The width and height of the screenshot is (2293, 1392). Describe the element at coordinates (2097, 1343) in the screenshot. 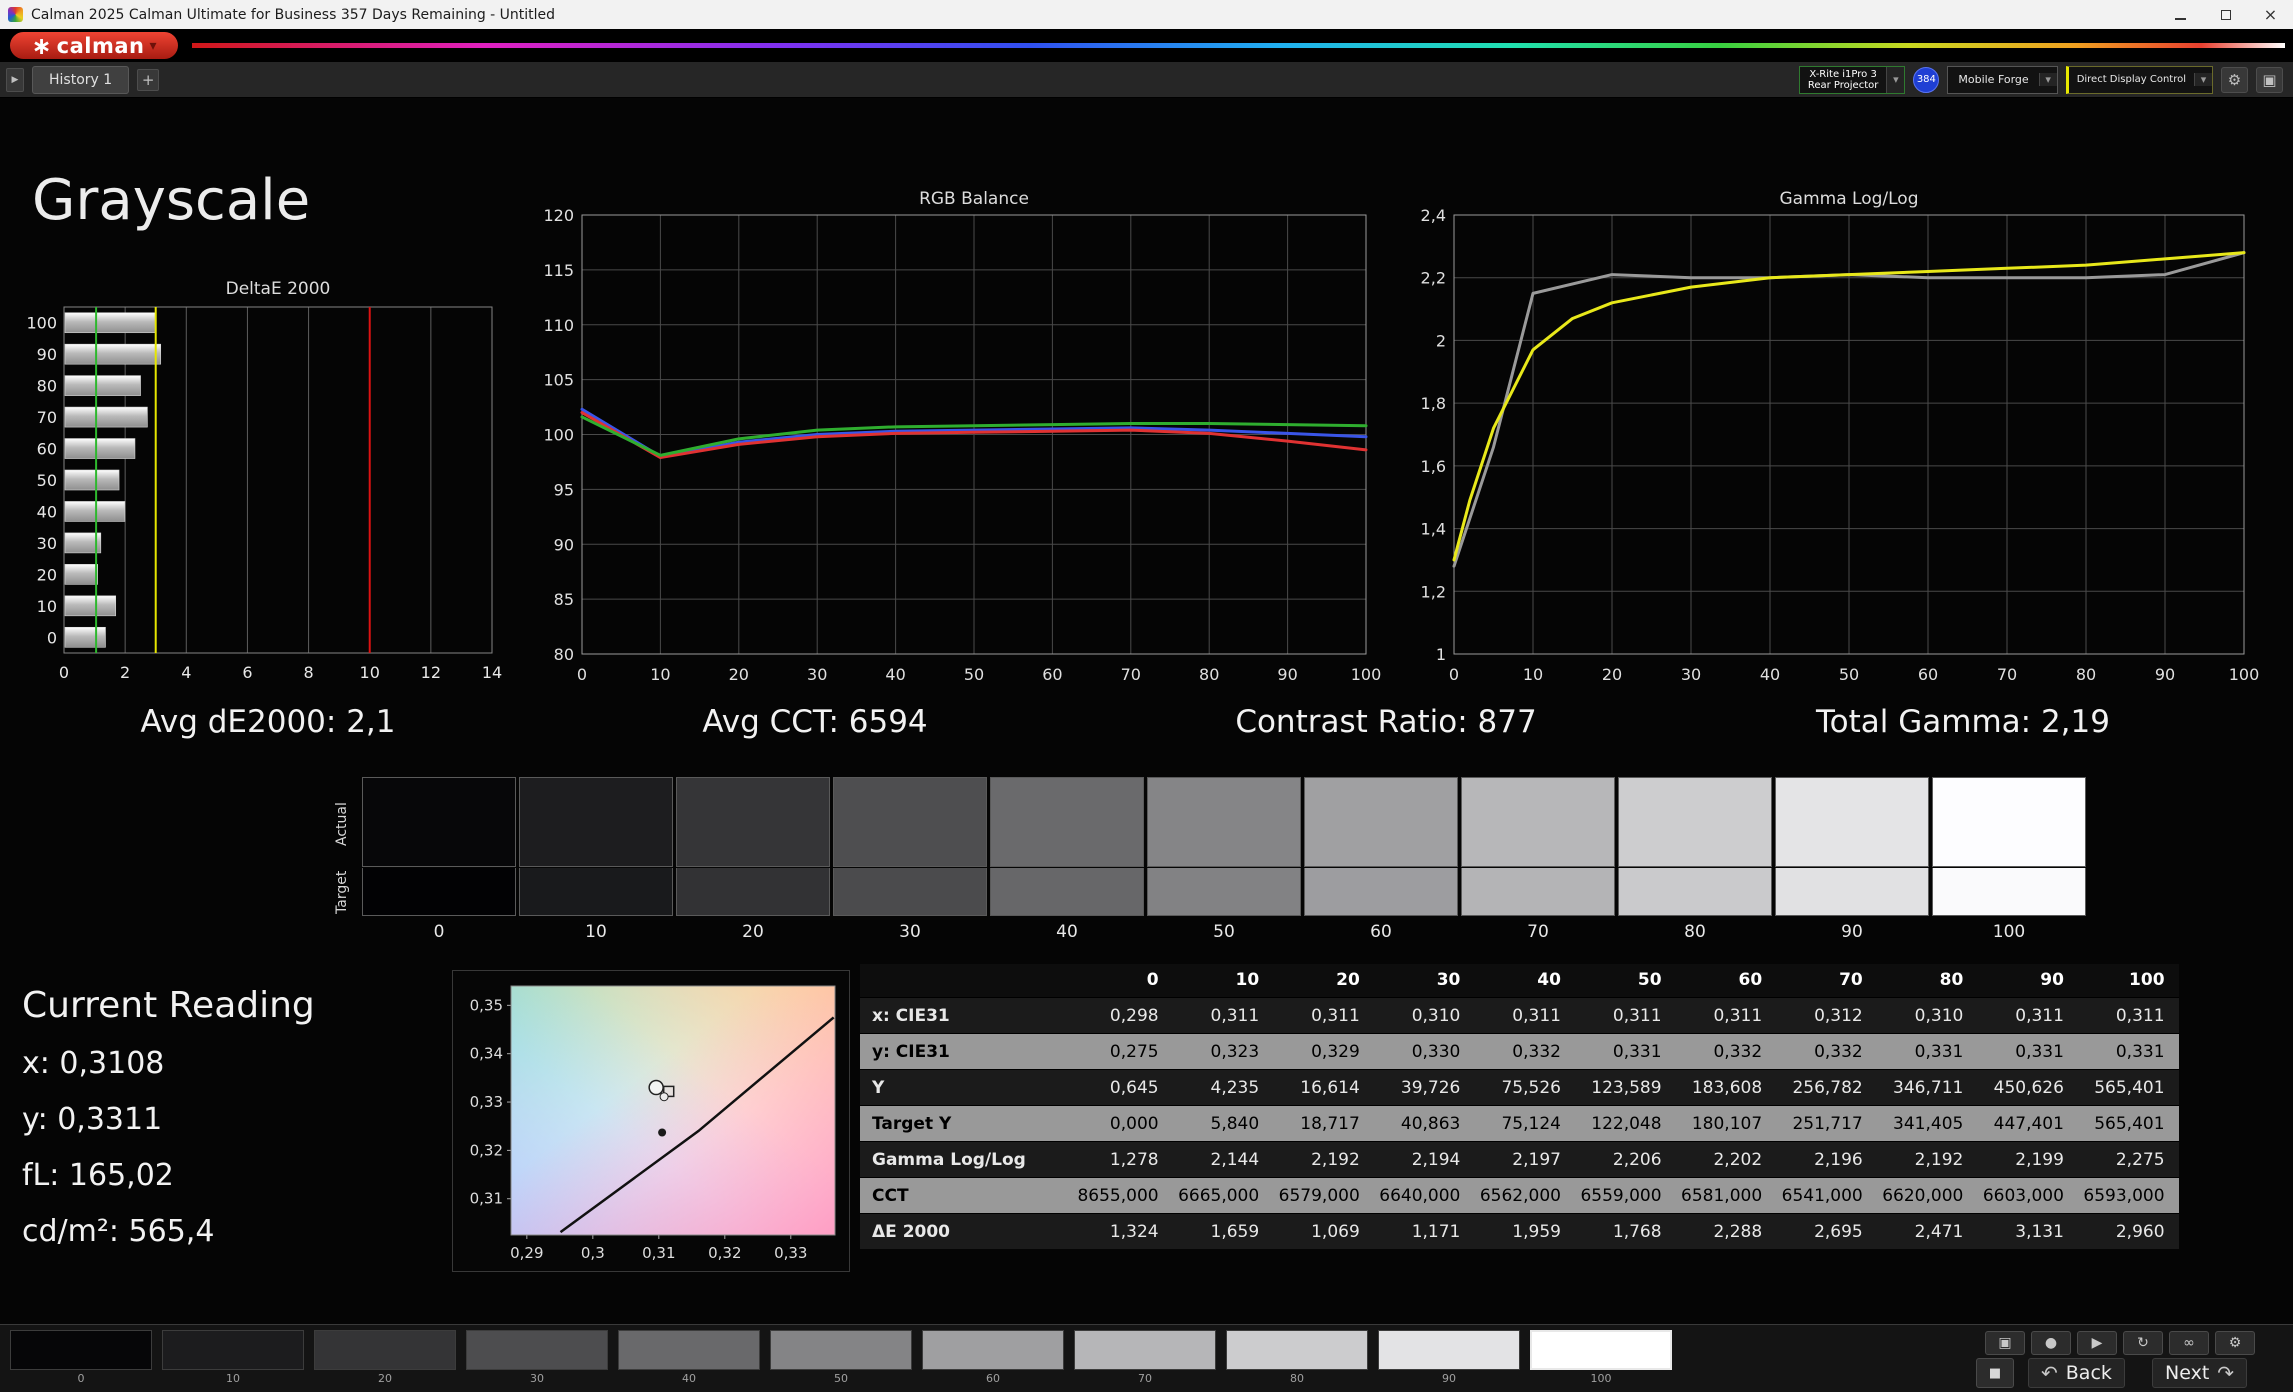

I see `play-icon: ▶` at that location.